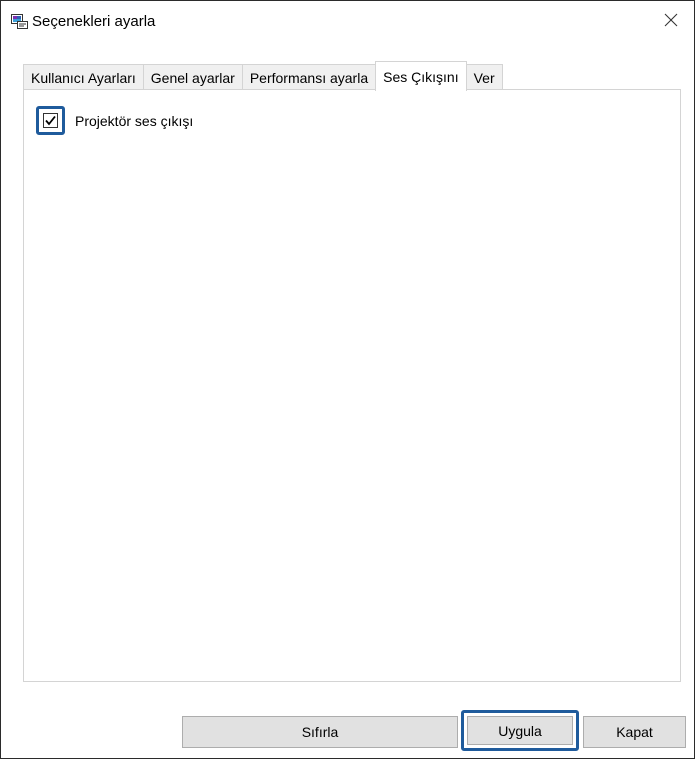 This screenshot has height=759, width=695. I want to click on tab-label: Ses Çıkışını, so click(421, 76).